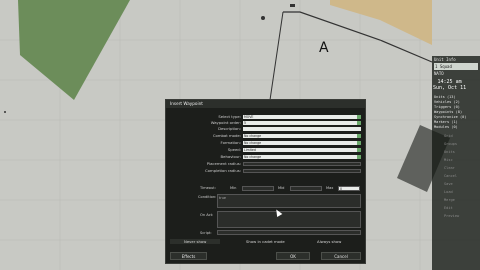 This screenshot has height=270, width=480. What do you see at coordinates (207, 215) in the screenshot?
I see `on-act-label: On Act:` at bounding box center [207, 215].